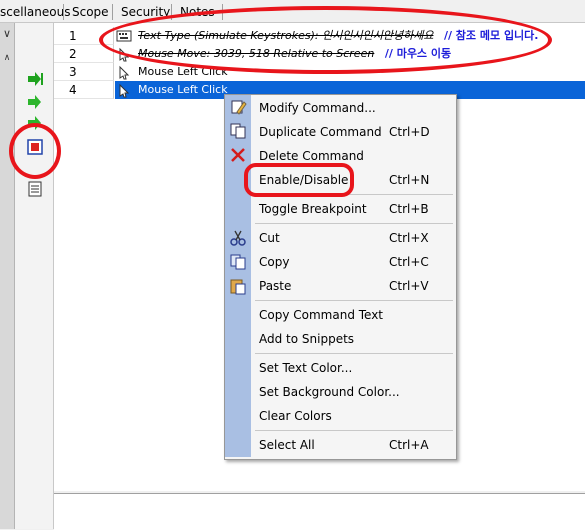 This screenshot has height=530, width=585. What do you see at coordinates (320, 132) in the screenshot?
I see `menu-item-duplicate-command: Duplicate Command` at bounding box center [320, 132].